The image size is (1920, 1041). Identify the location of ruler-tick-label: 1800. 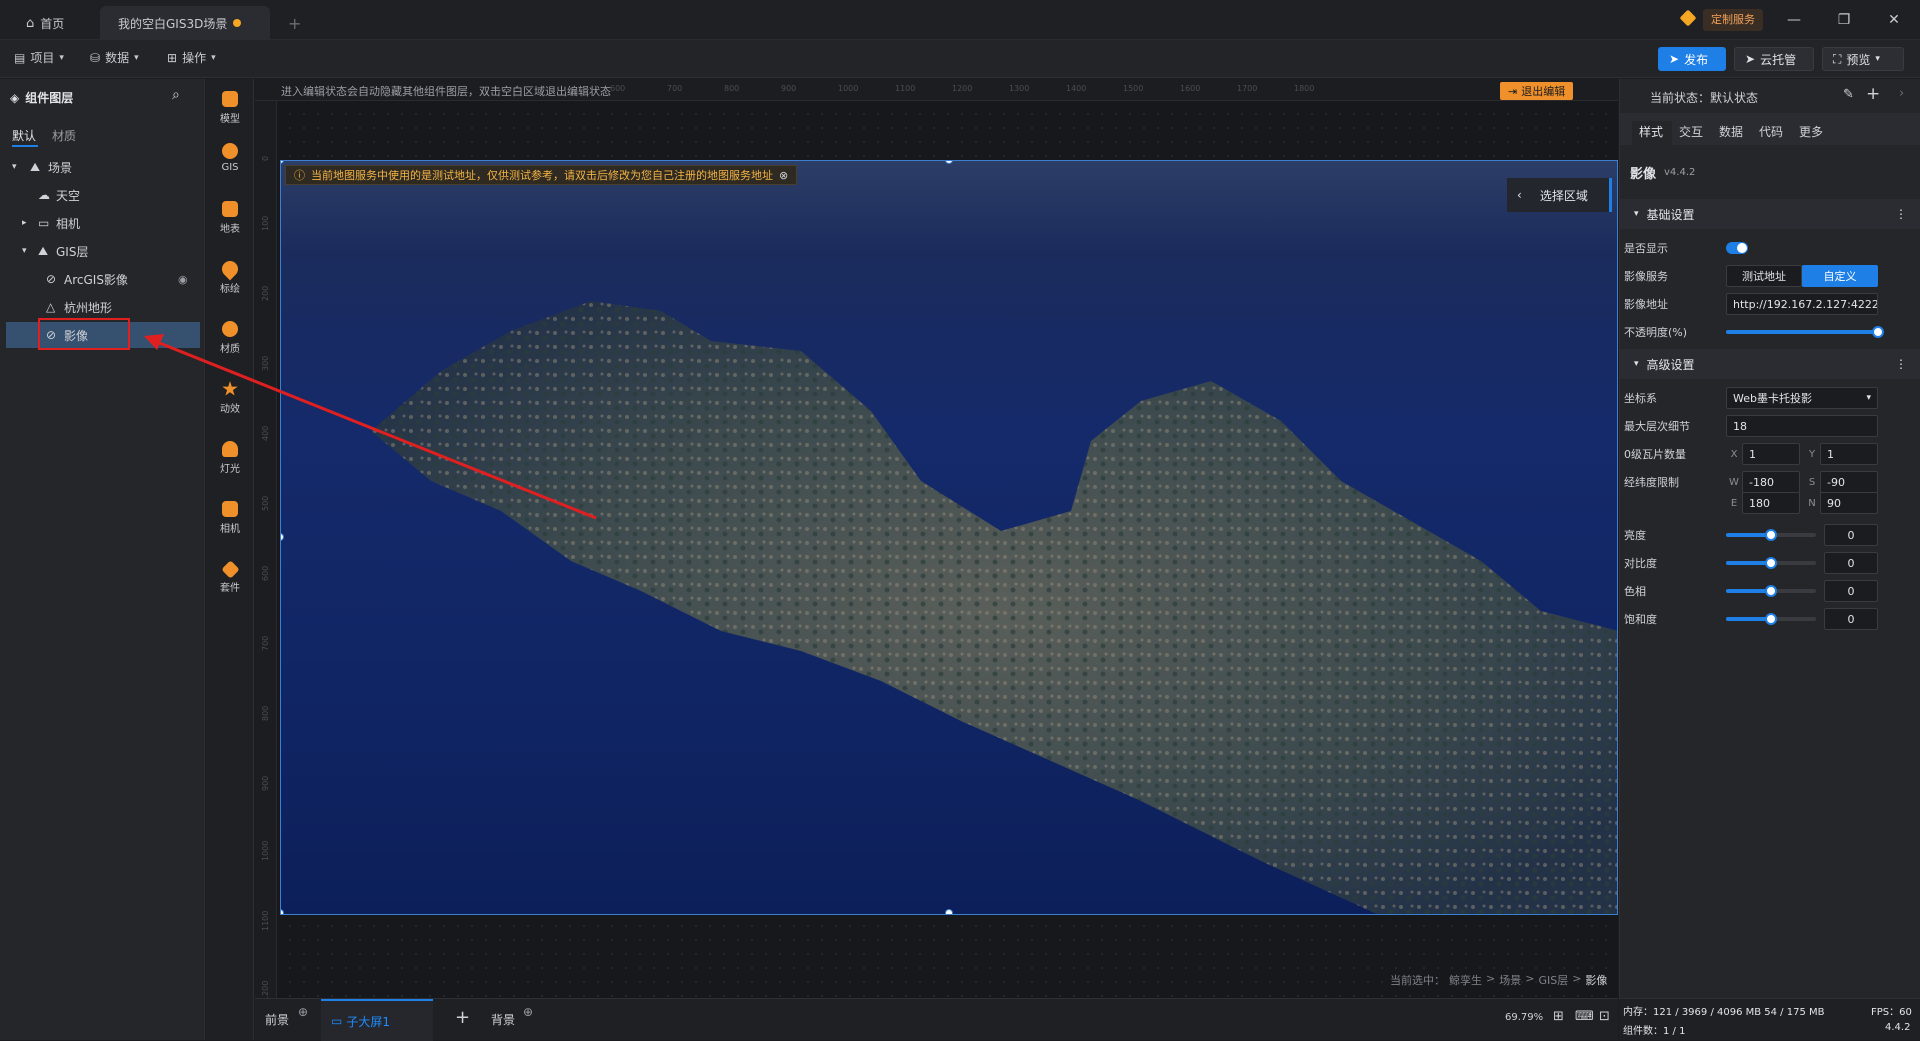
(1304, 88).